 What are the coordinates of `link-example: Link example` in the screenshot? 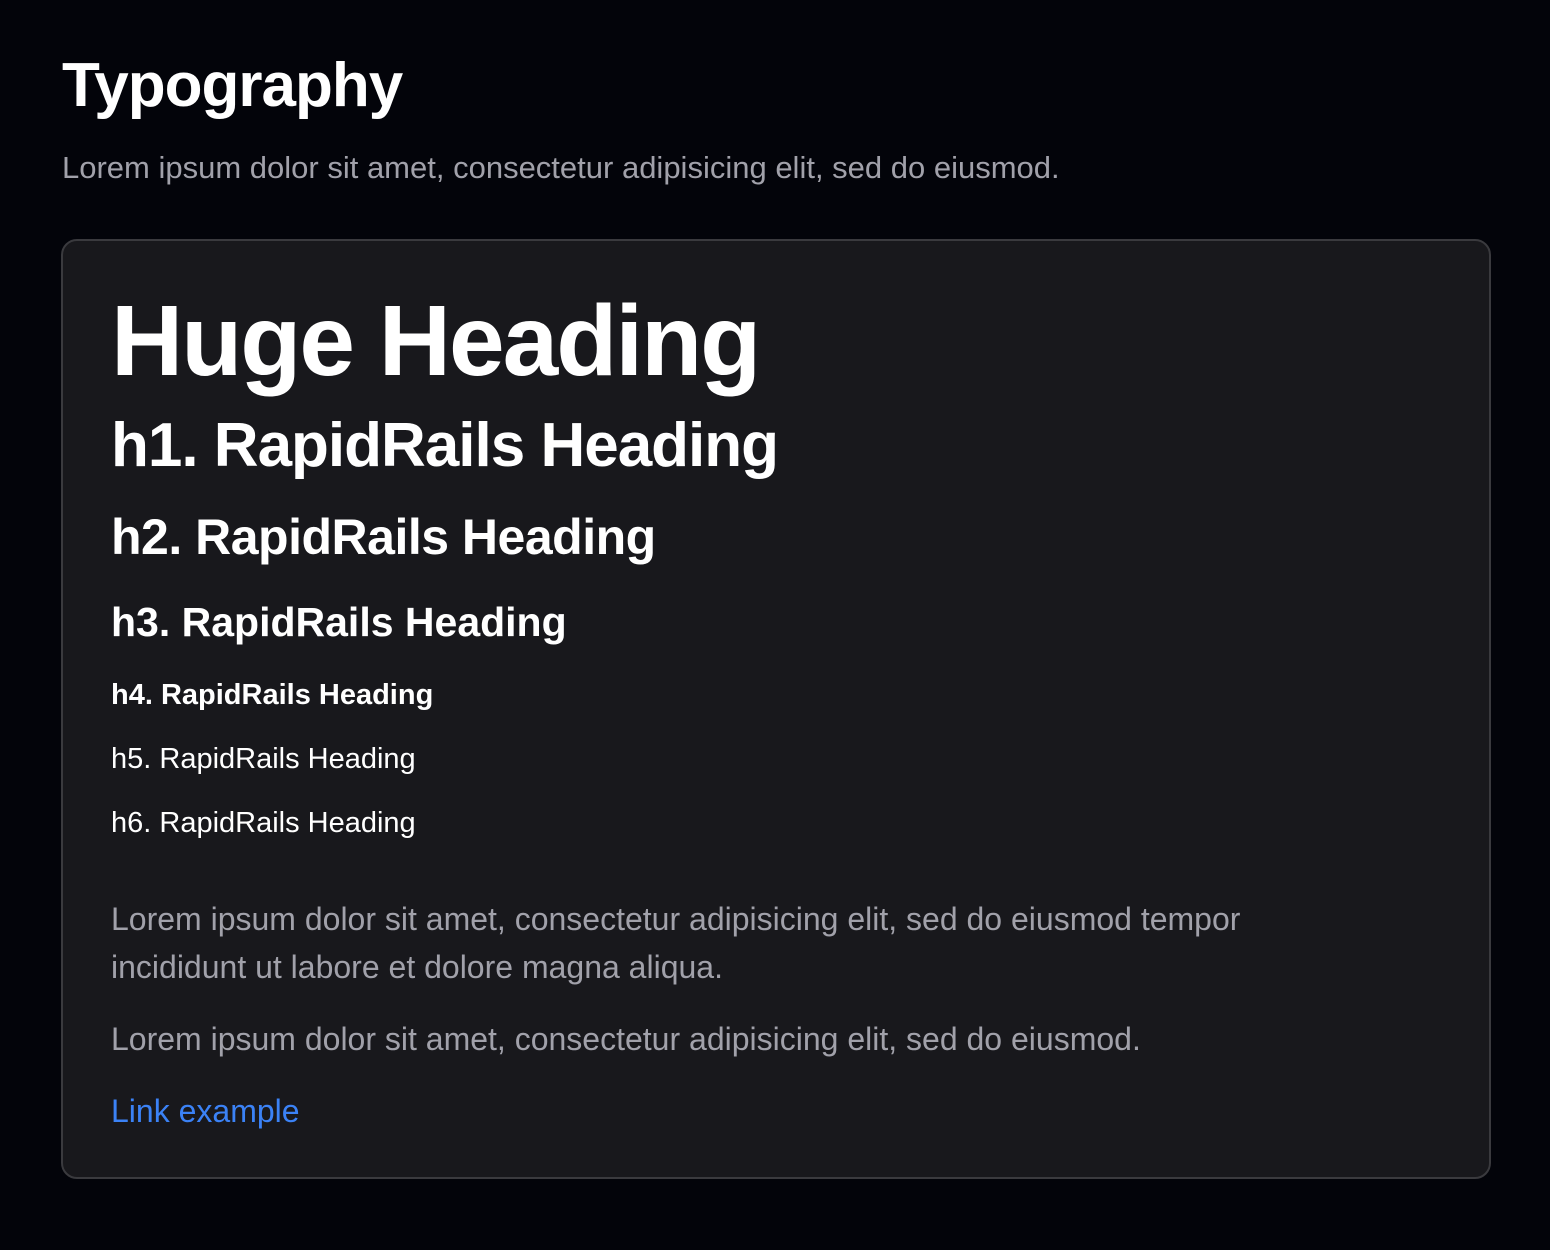 It's located at (205, 1111).